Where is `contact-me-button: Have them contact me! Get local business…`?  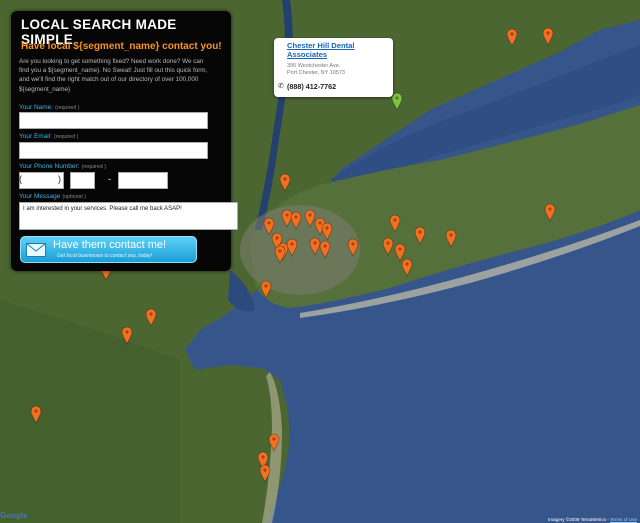 contact-me-button: Have them contact me! Get local business… is located at coordinates (108, 249).